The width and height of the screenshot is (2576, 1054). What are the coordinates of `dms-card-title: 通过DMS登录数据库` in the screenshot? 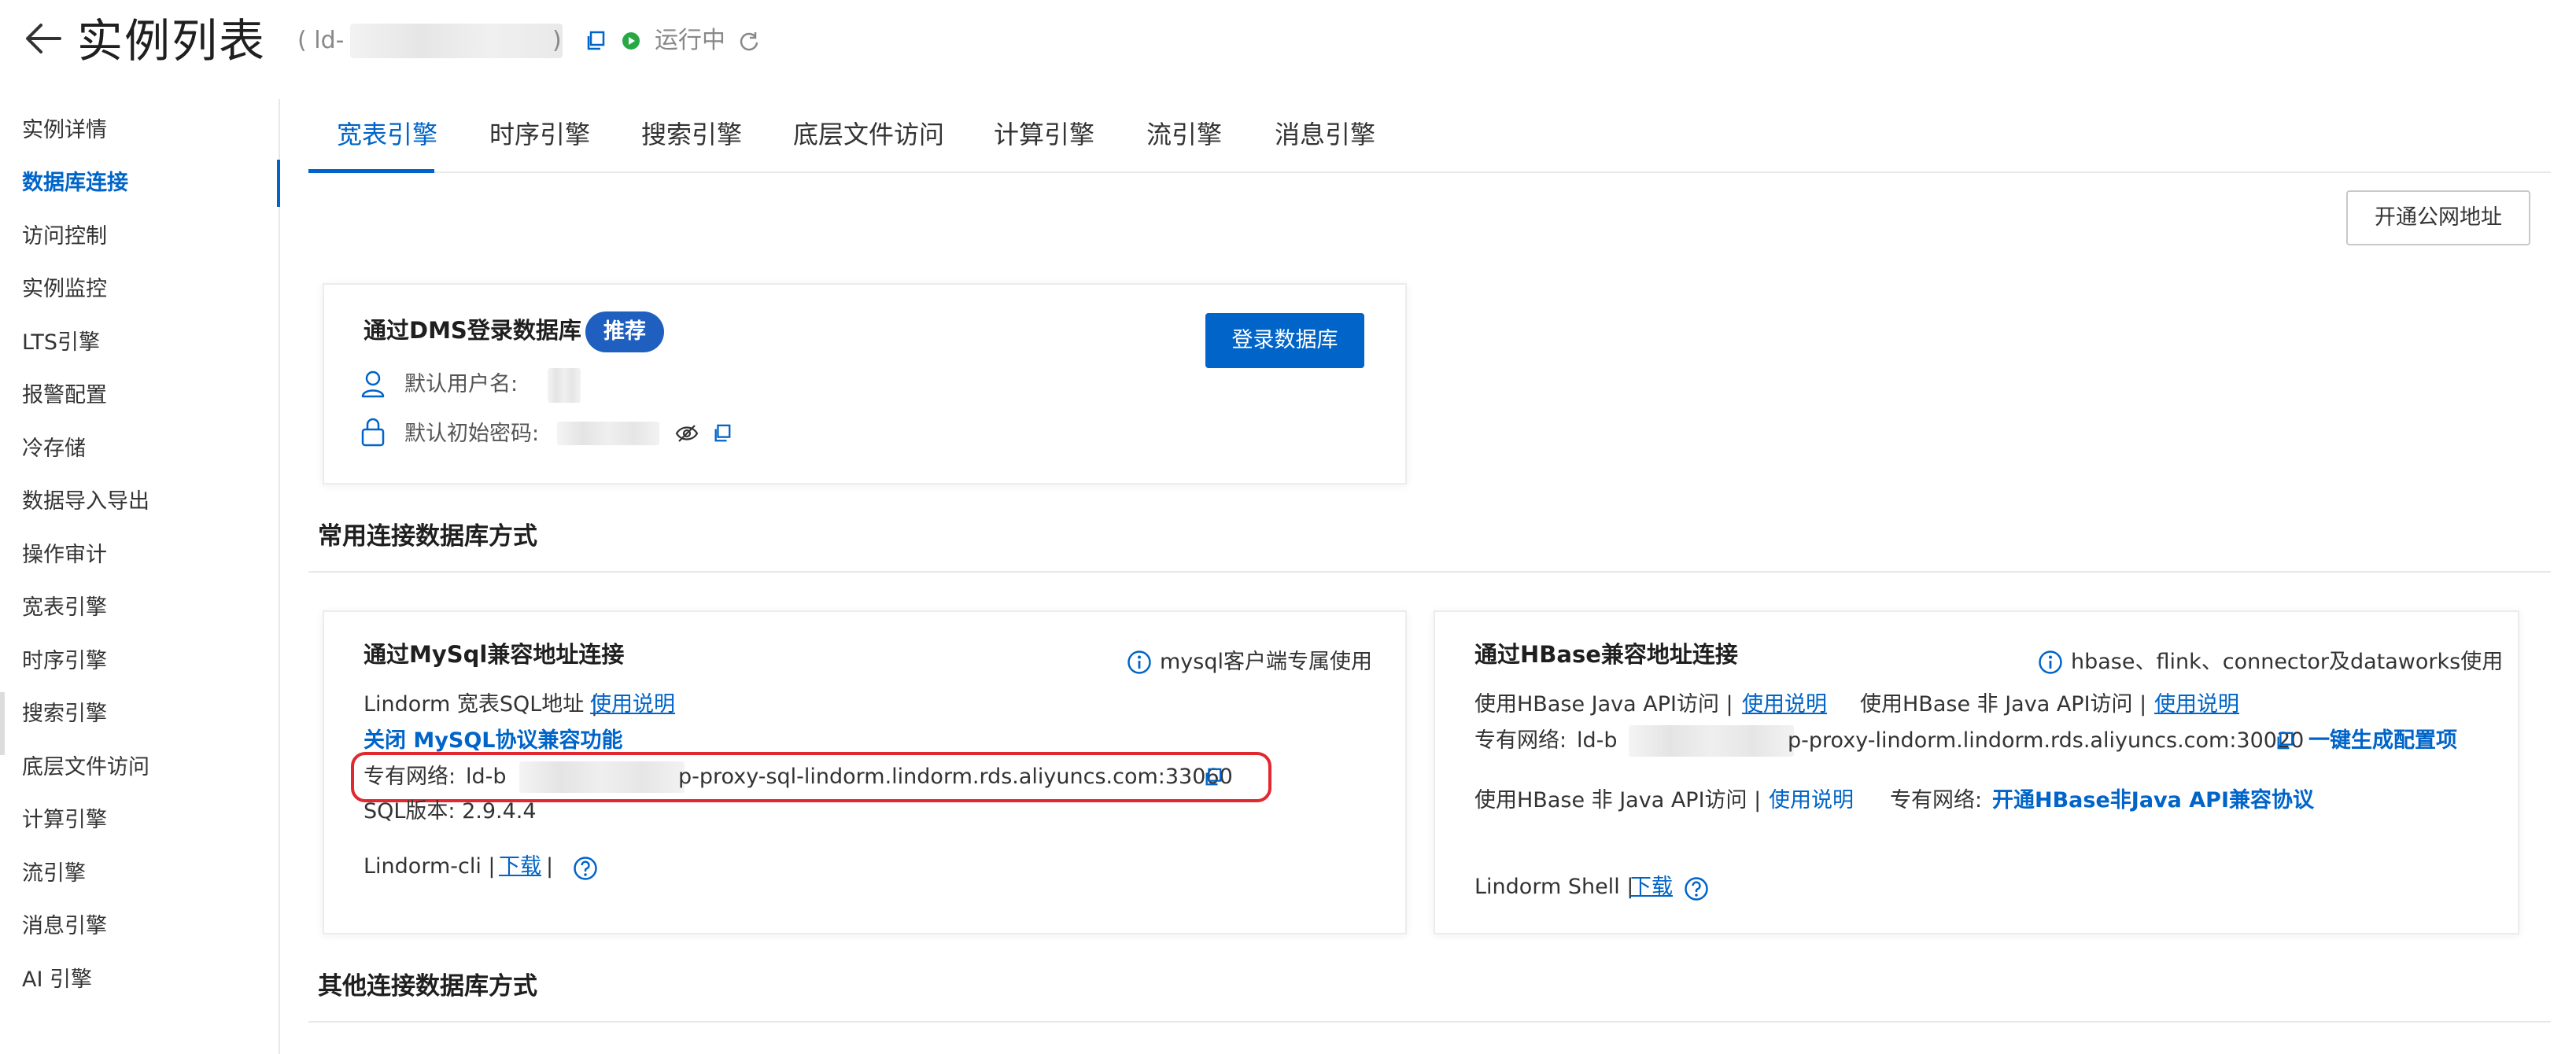 It's located at (472, 330).